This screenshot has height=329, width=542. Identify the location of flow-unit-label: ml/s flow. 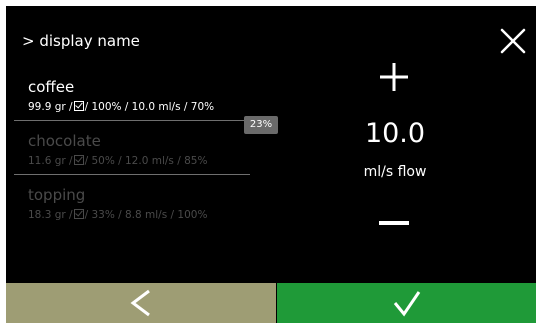
(395, 172).